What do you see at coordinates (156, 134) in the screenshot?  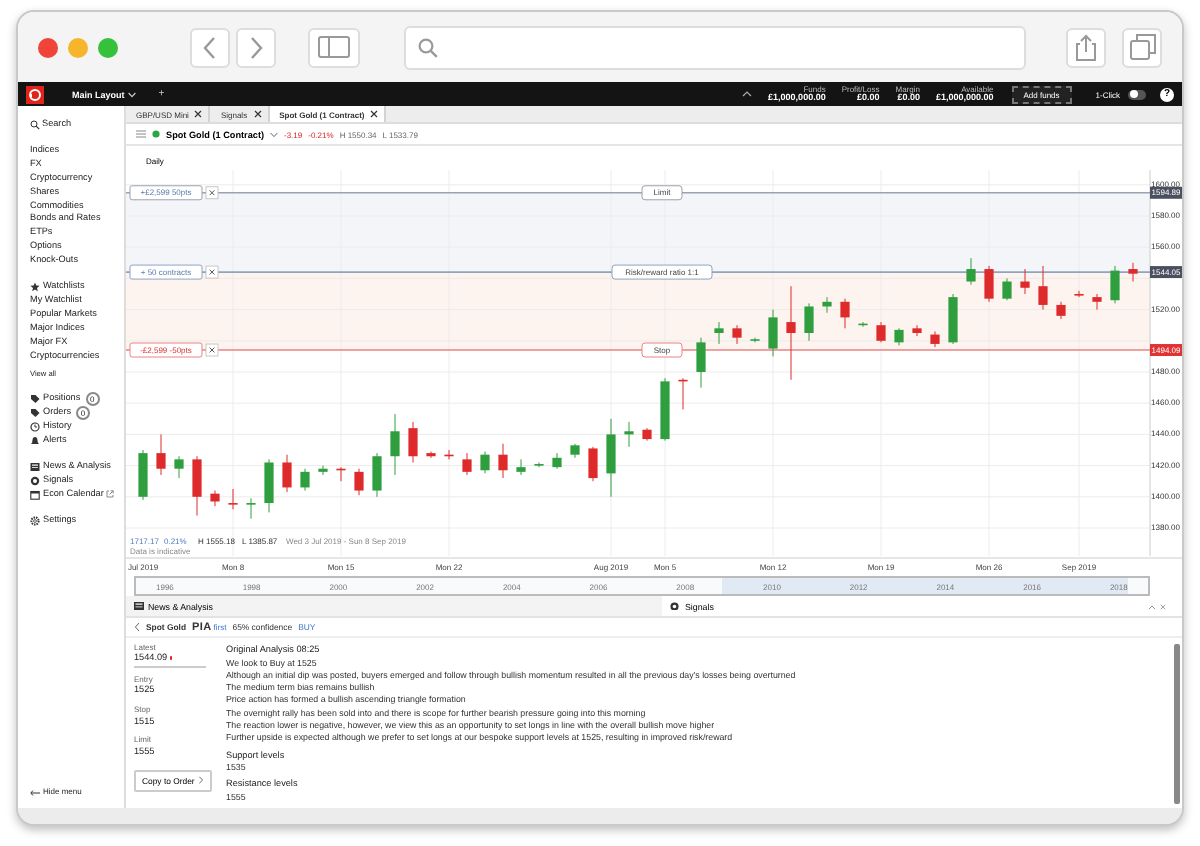 I see `status-dot-icon` at bounding box center [156, 134].